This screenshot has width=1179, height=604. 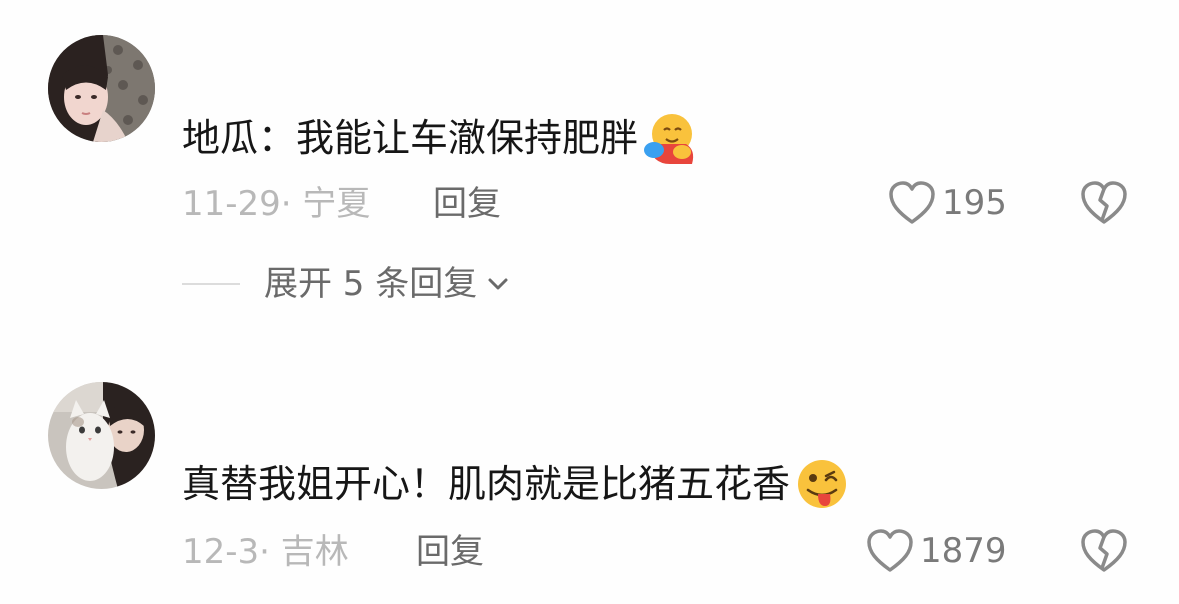 What do you see at coordinates (336, 204) in the screenshot?
I see `comment-location: 宁夏` at bounding box center [336, 204].